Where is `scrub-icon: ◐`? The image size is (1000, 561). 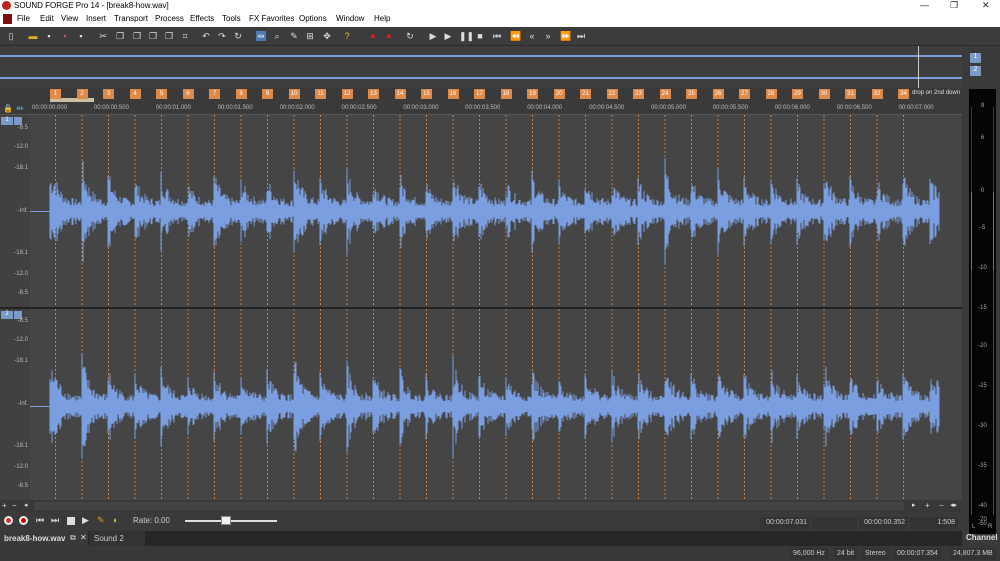 scrub-icon: ◐ is located at coordinates (115, 520).